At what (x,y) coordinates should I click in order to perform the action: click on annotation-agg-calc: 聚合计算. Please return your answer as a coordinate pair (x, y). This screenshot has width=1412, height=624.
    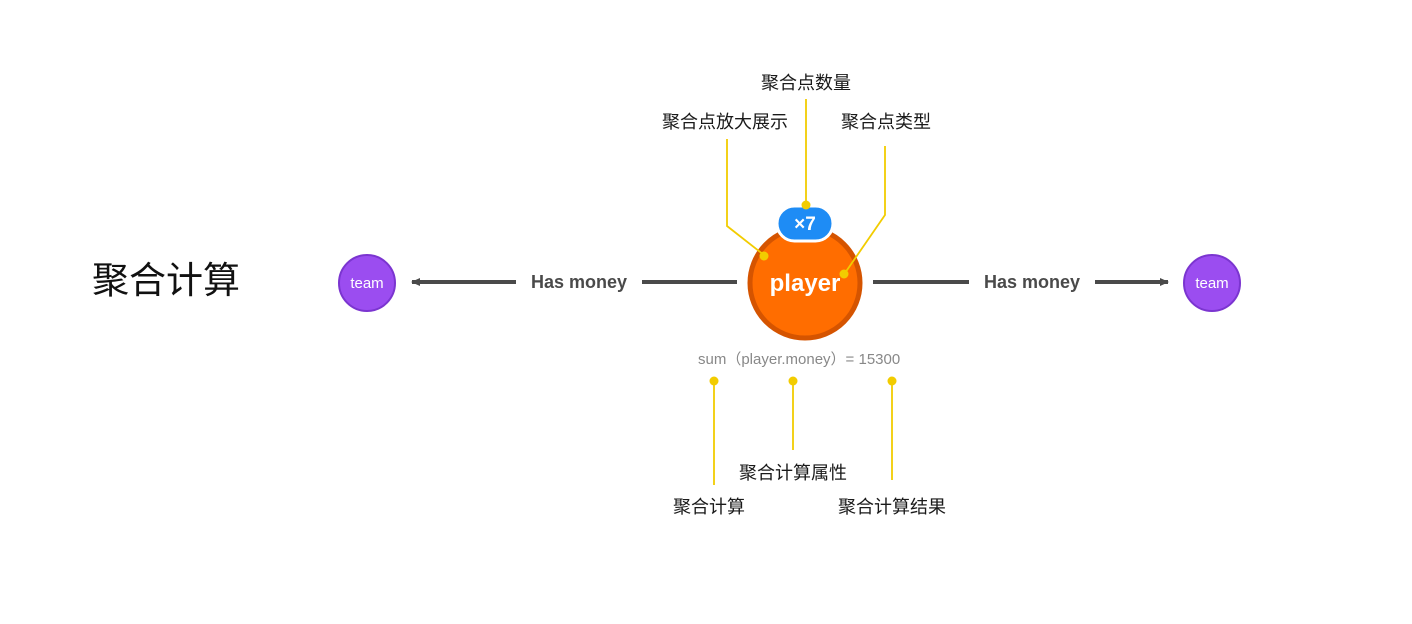
    Looking at the image, I should click on (709, 507).